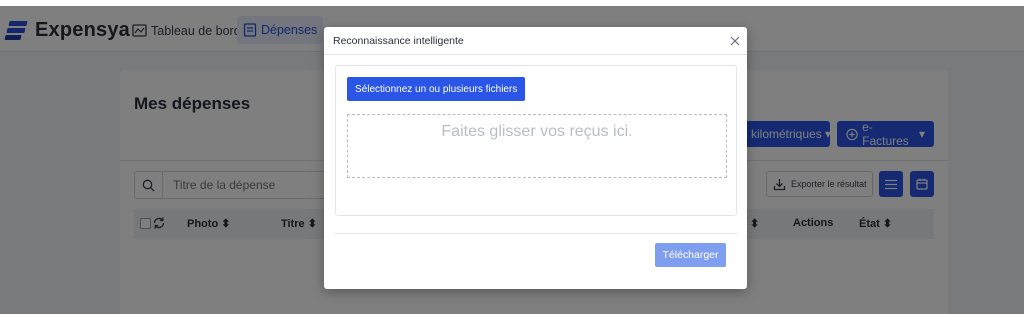 Image resolution: width=1024 pixels, height=314 pixels. I want to click on select-files-button: Sélectionnez un ou plusieurs fichiers, so click(436, 89).